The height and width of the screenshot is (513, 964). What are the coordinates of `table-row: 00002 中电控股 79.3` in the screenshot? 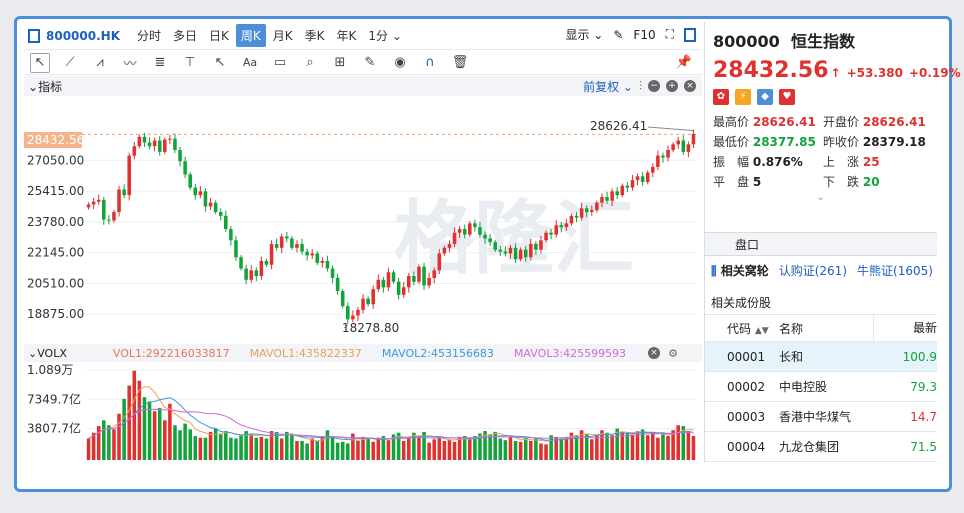 It's located at (821, 387).